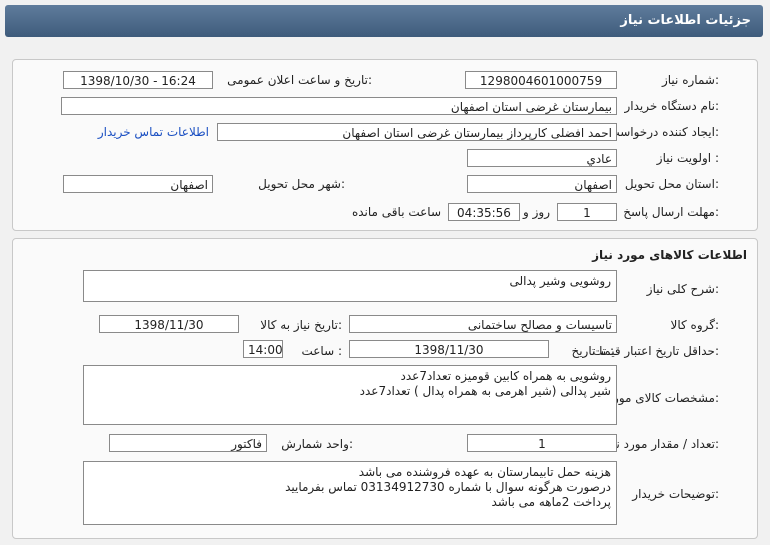 The height and width of the screenshot is (545, 770). What do you see at coordinates (542, 158) in the screenshot?
I see `priority-field: عادي` at bounding box center [542, 158].